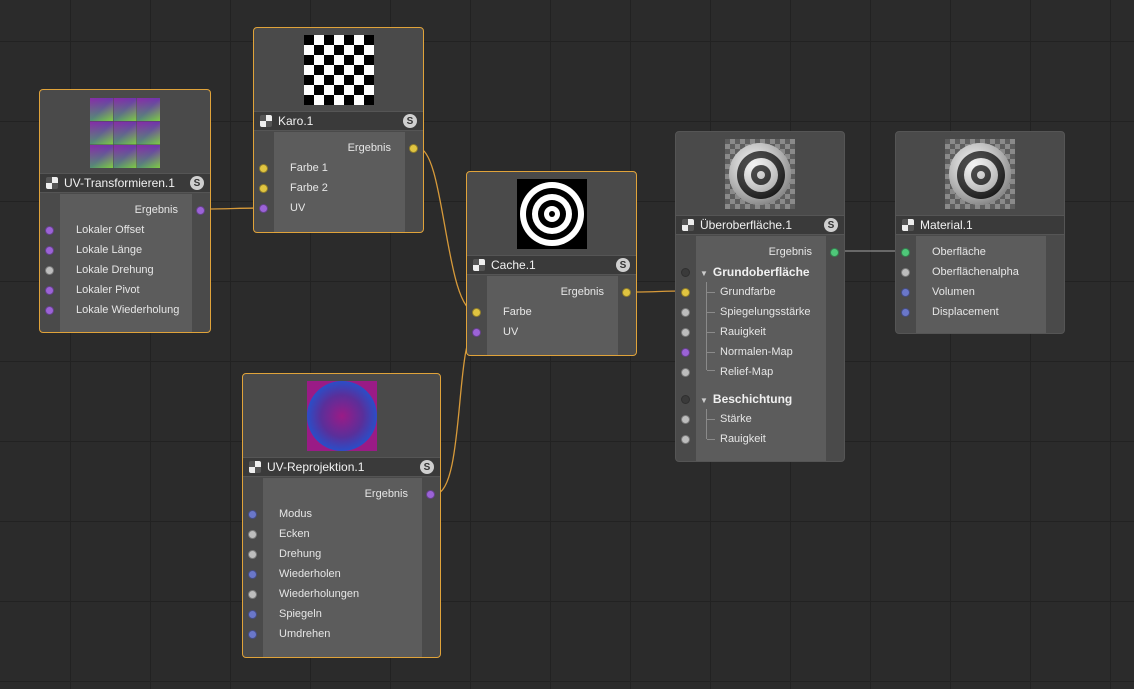  What do you see at coordinates (980, 225) in the screenshot?
I see `node-title-bar: Material.1` at bounding box center [980, 225].